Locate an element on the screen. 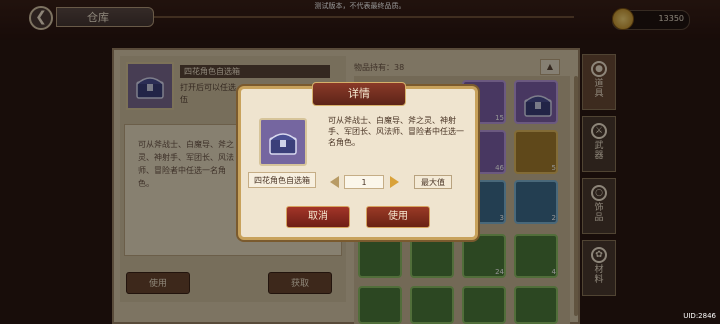 The height and width of the screenshot is (324, 720). dialog-item-name: 四花角色自选箱 is located at coordinates (282, 180).